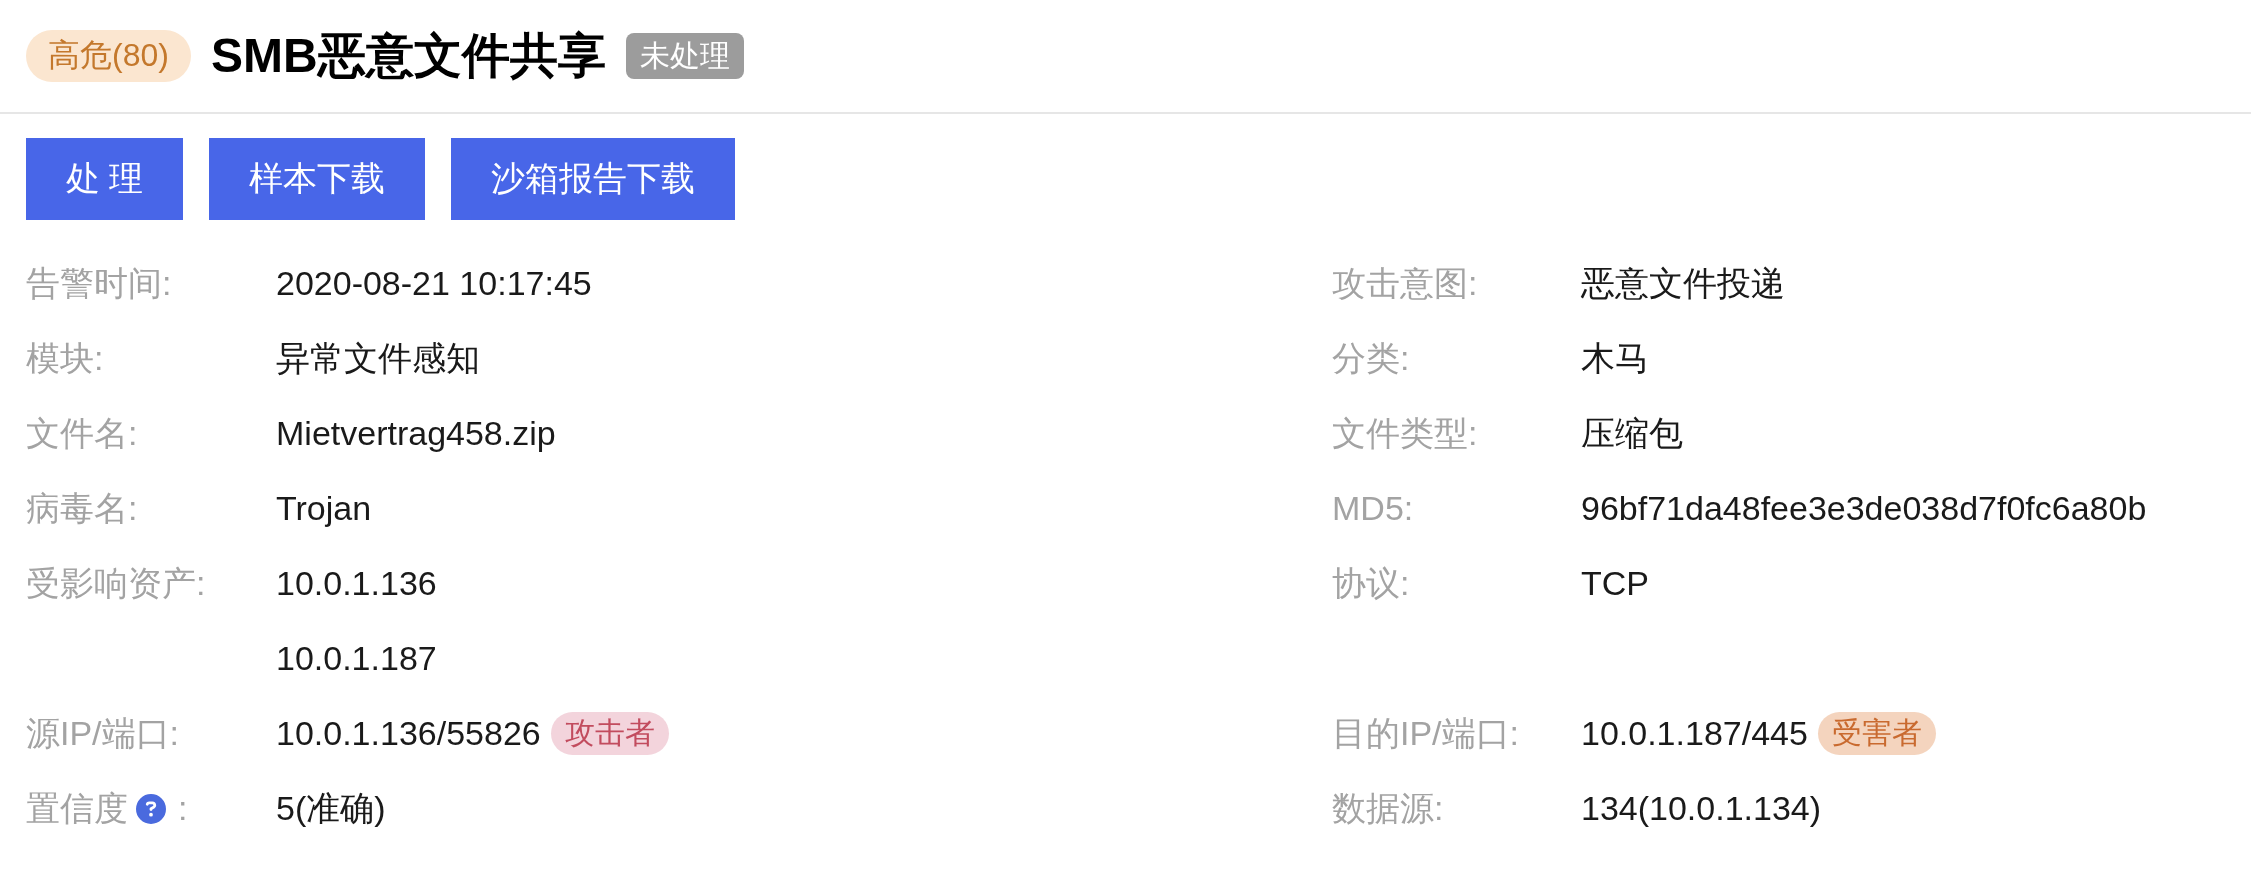 This screenshot has width=2251, height=879. What do you see at coordinates (1371, 583) in the screenshot?
I see `field-label: 协议:` at bounding box center [1371, 583].